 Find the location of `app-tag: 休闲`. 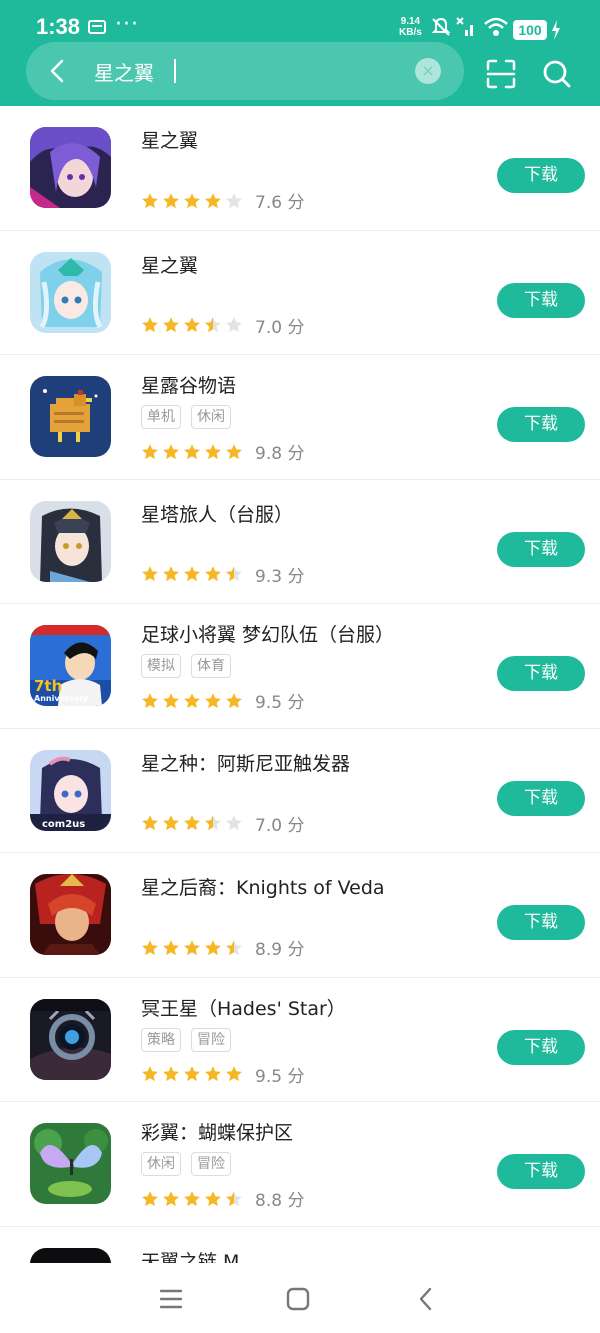

app-tag: 休闲 is located at coordinates (211, 417).